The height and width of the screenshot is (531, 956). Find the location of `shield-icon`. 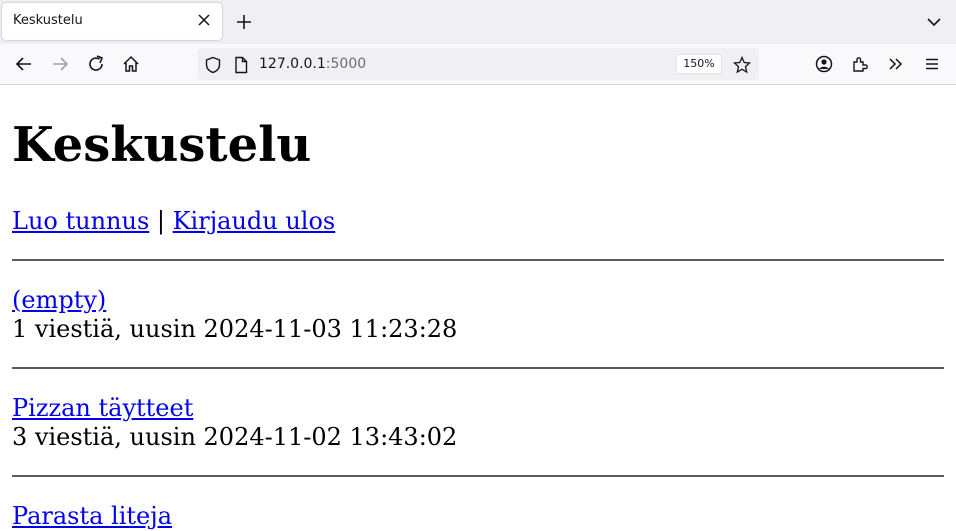

shield-icon is located at coordinates (213, 65).